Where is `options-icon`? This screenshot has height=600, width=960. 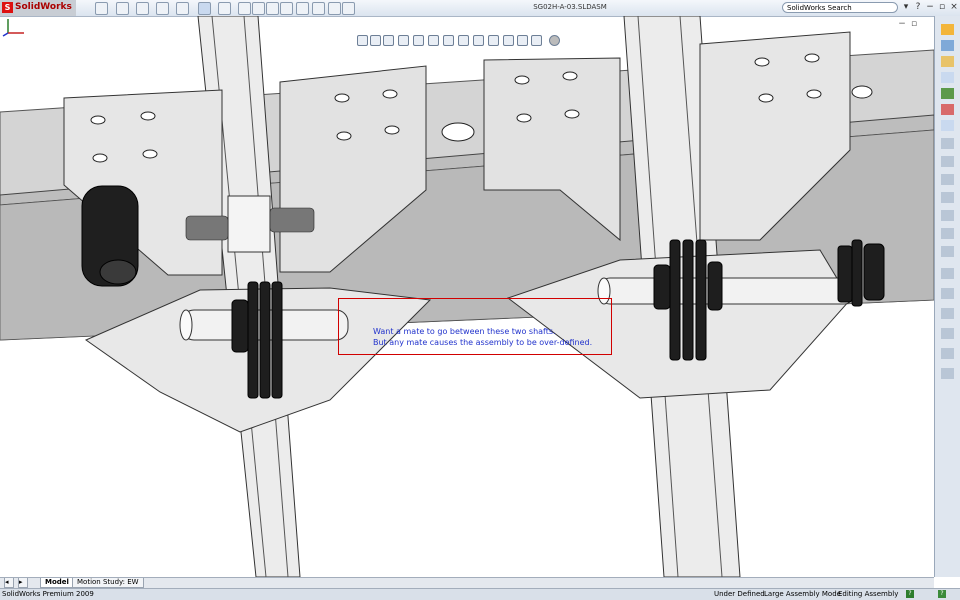
options-icon is located at coordinates (302, 8).